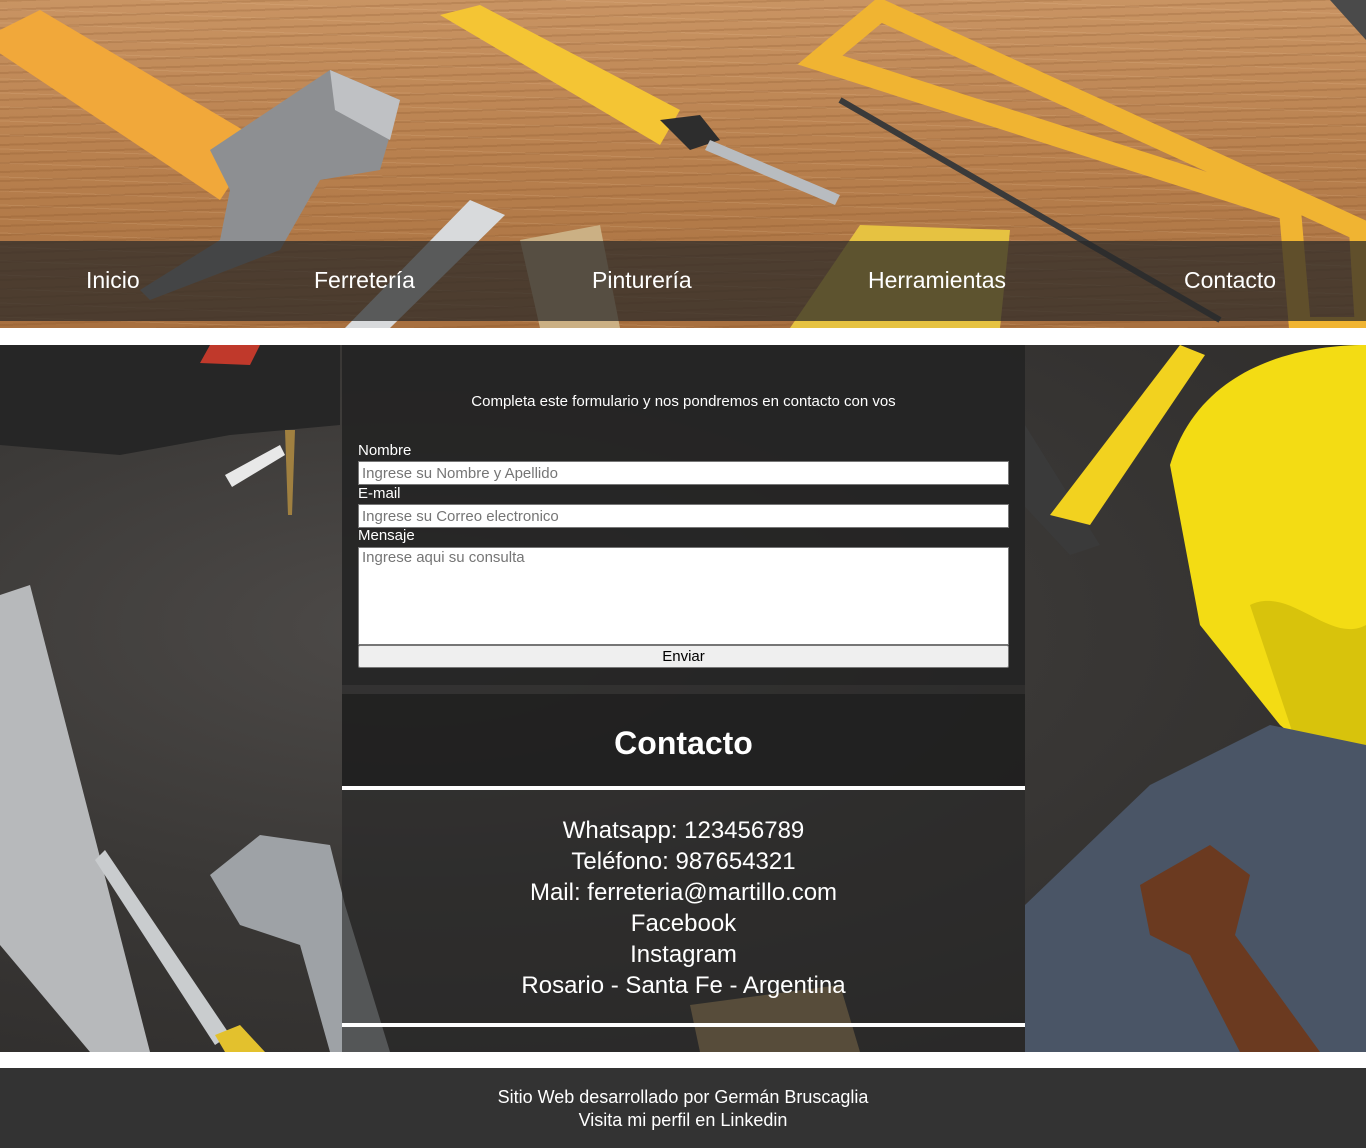 The height and width of the screenshot is (1148, 1366). What do you see at coordinates (683, 596) in the screenshot?
I see `message-textarea` at bounding box center [683, 596].